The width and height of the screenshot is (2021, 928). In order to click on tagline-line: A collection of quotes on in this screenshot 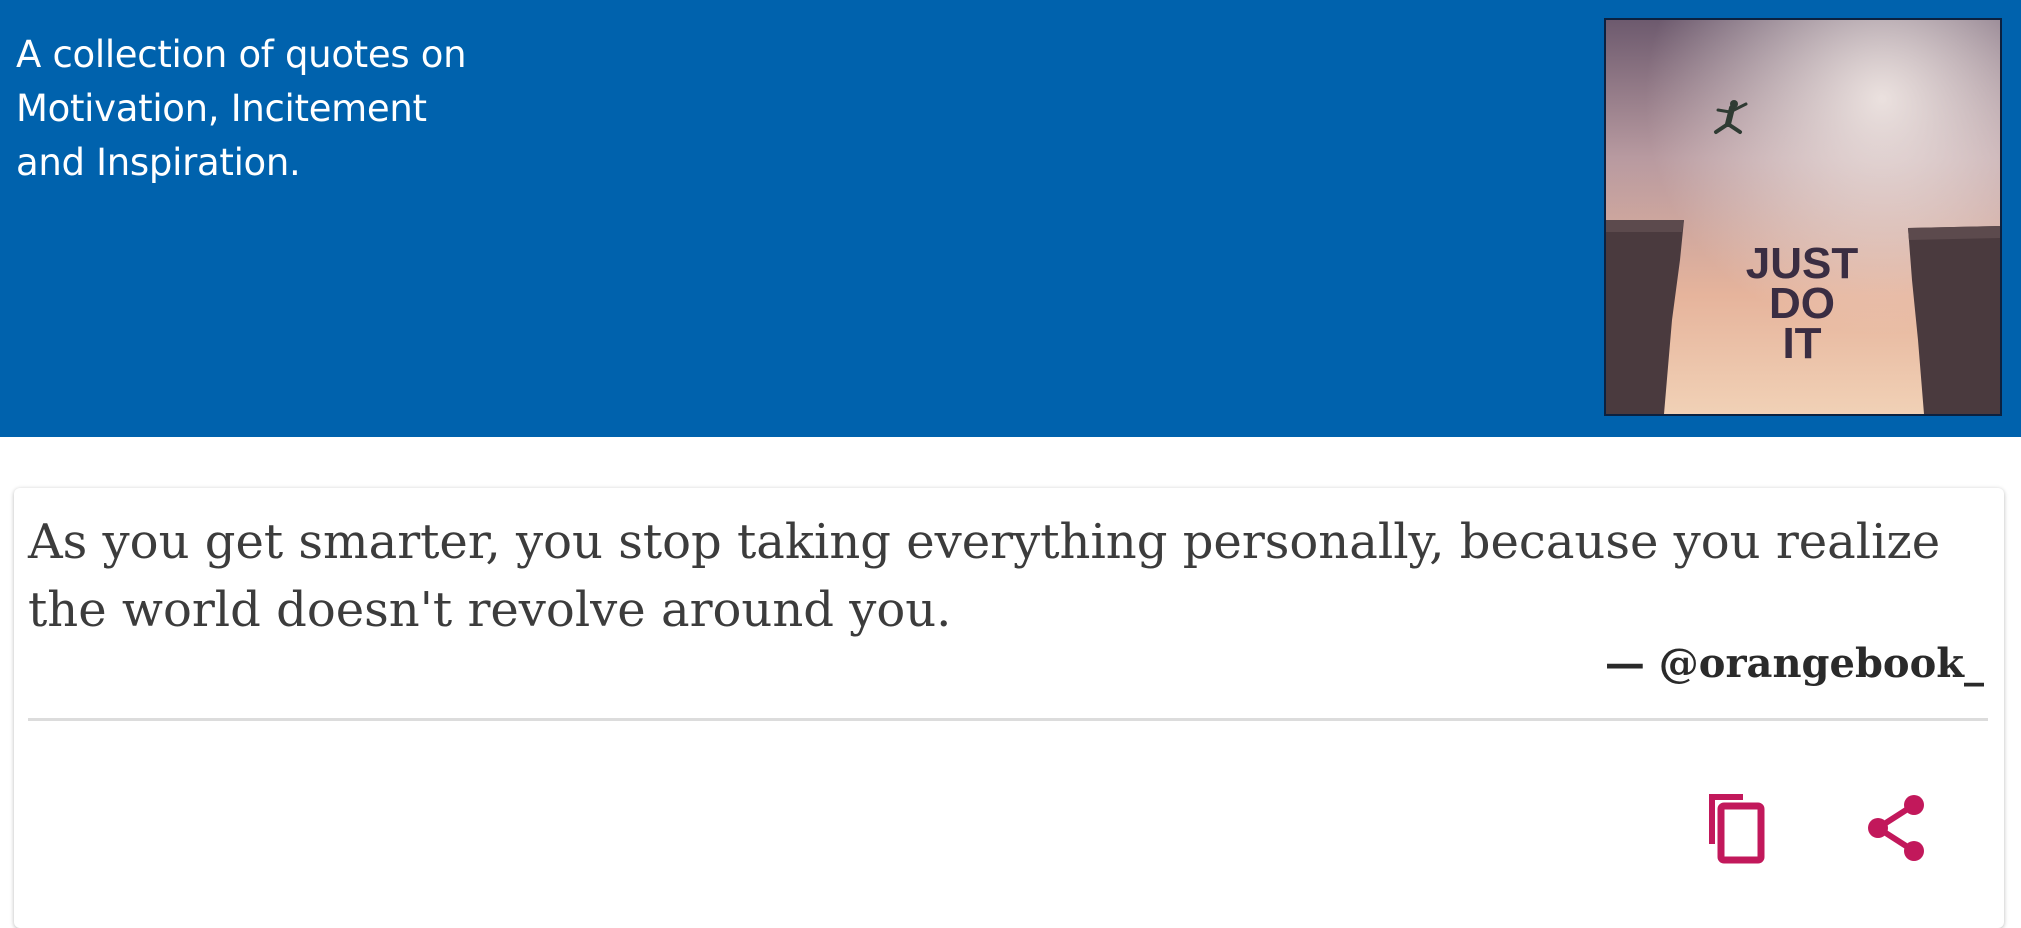, I will do `click(241, 54)`.